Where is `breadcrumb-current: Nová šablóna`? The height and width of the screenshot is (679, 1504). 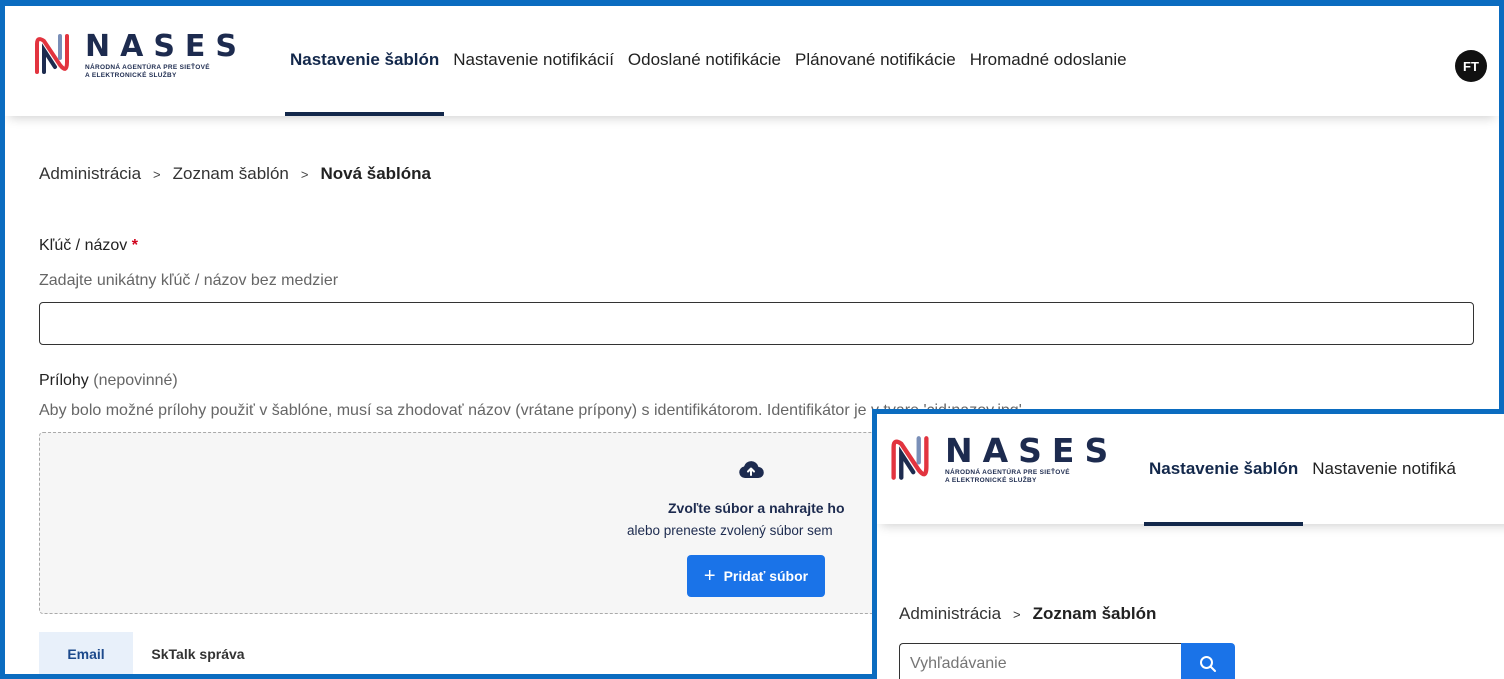 breadcrumb-current: Nová šablóna is located at coordinates (376, 173).